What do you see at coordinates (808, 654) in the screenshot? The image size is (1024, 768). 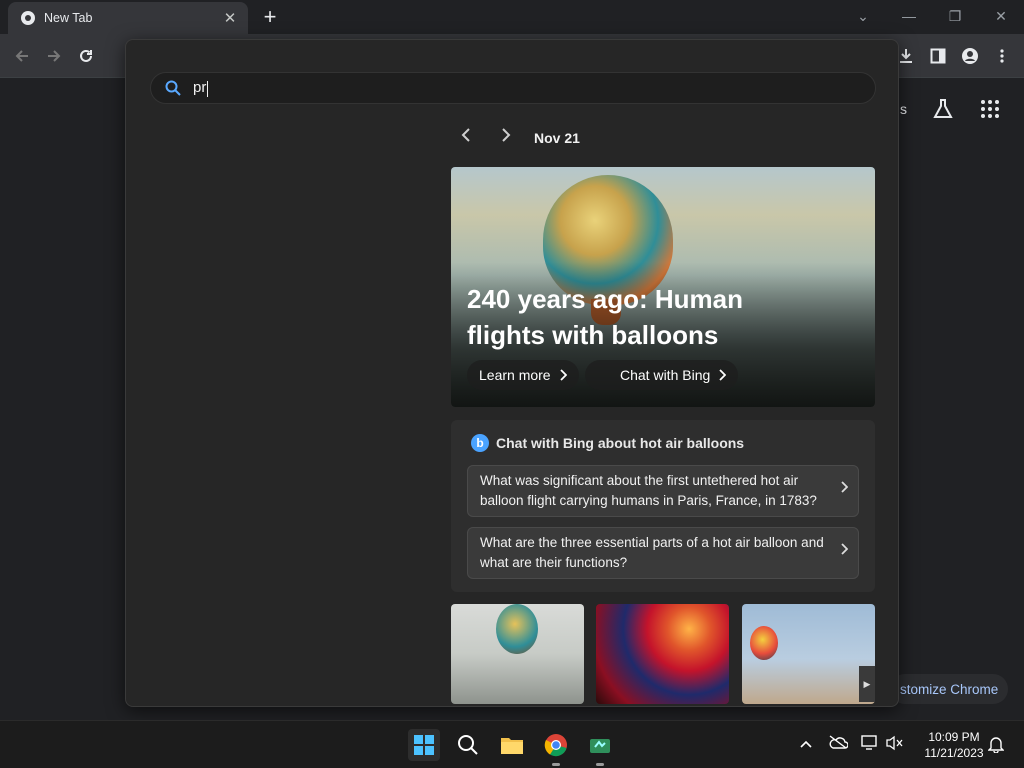 I see `thumbnail-balloon-festival` at bounding box center [808, 654].